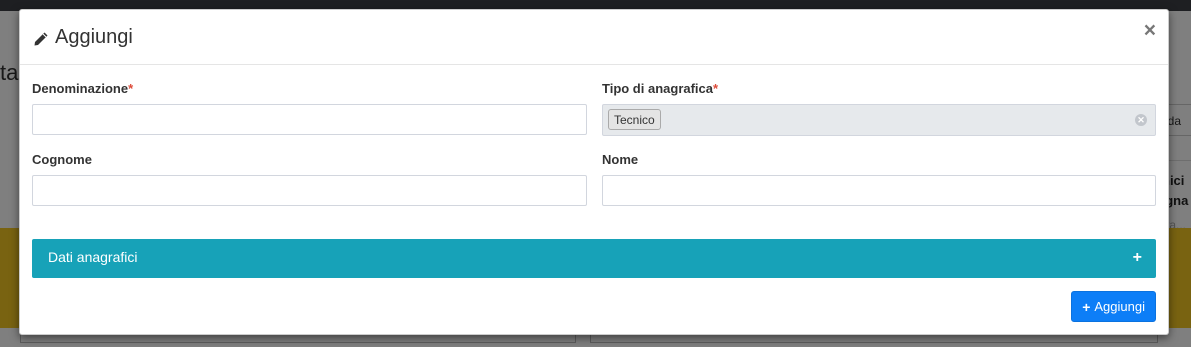 This screenshot has width=1191, height=347. I want to click on cognome-label-text: Cognome, so click(62, 159).